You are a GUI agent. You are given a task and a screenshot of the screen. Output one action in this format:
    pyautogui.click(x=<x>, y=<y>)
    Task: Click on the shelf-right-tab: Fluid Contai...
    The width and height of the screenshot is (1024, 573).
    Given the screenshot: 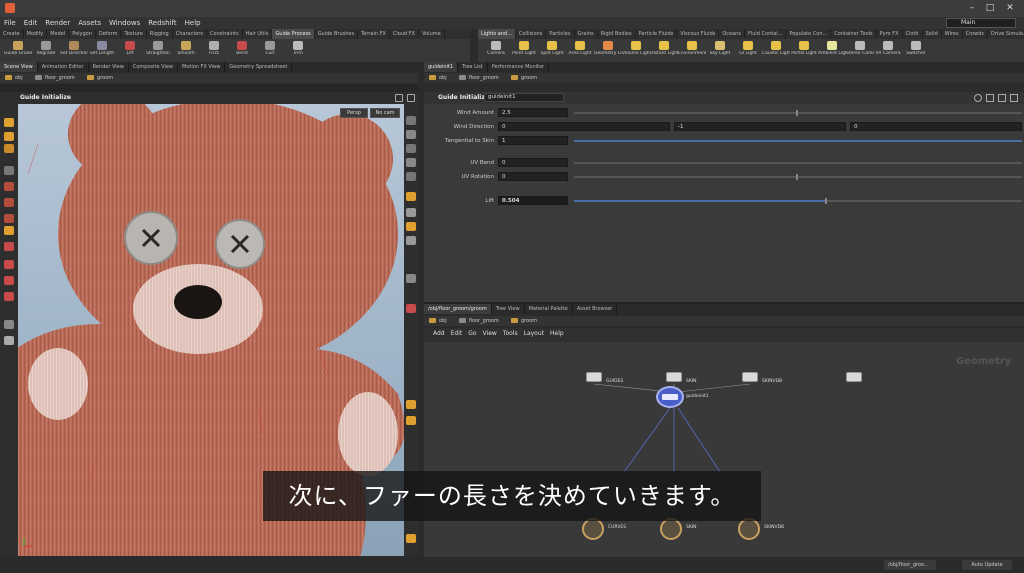 What is the action you would take?
    pyautogui.click(x=766, y=34)
    